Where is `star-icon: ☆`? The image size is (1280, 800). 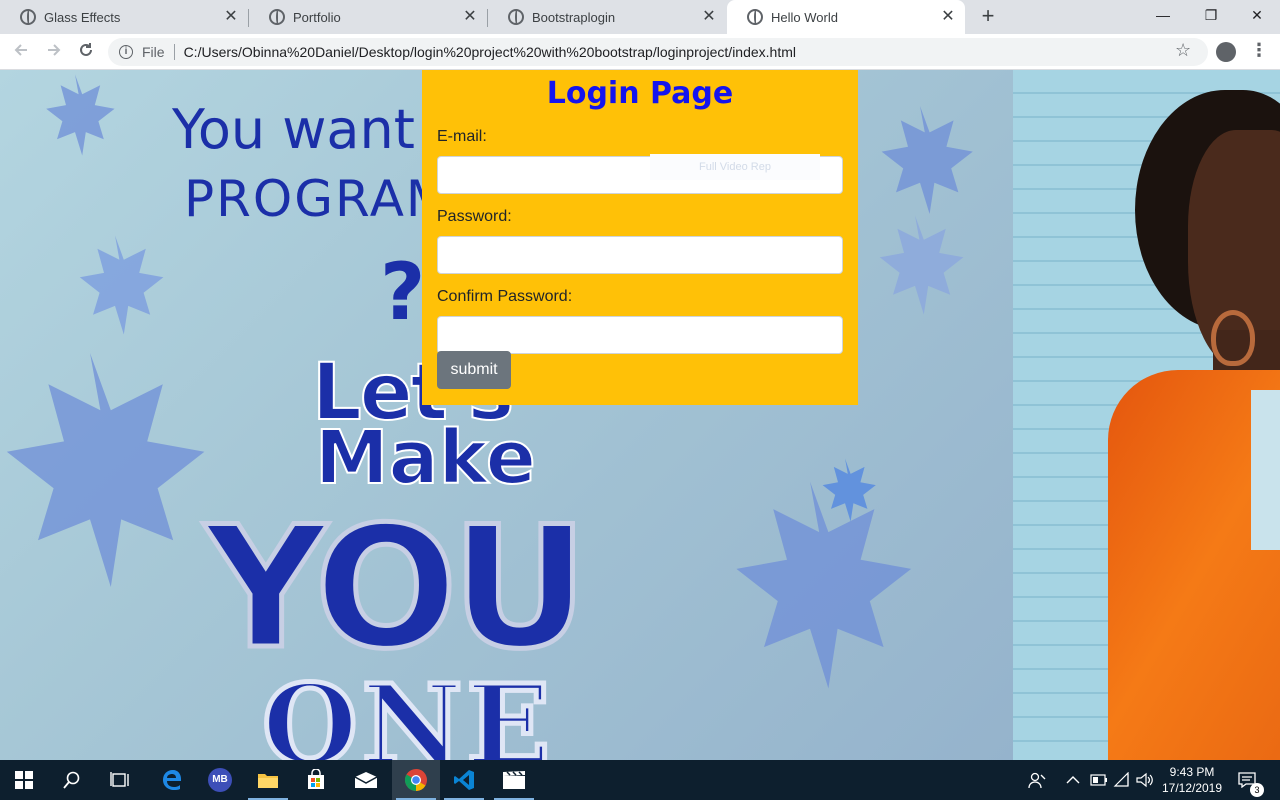 star-icon: ☆ is located at coordinates (1183, 50).